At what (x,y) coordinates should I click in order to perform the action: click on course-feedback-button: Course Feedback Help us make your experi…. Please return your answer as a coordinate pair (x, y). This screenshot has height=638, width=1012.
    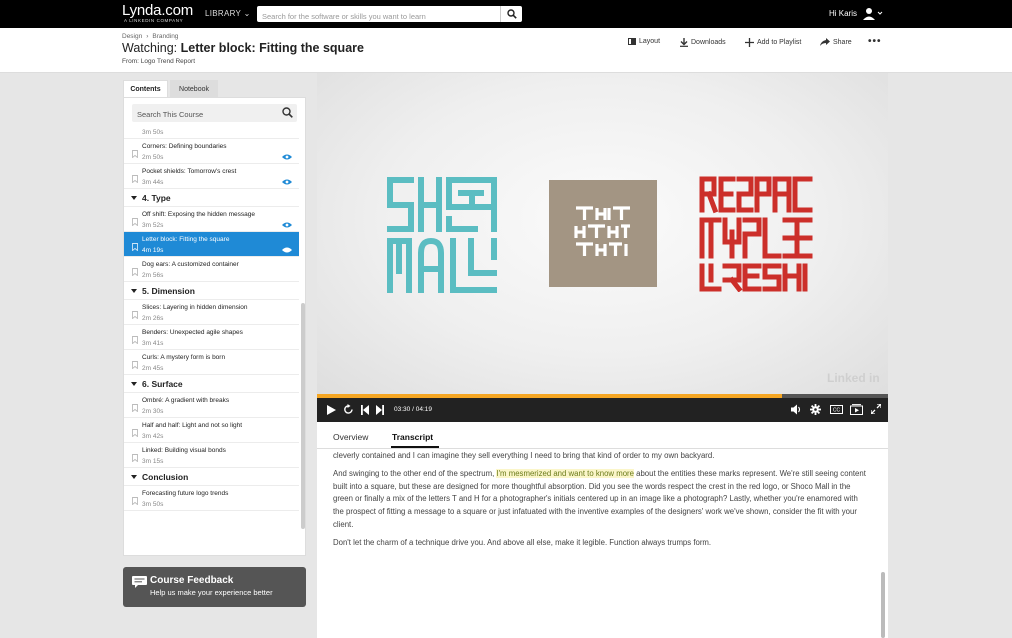
    Looking at the image, I should click on (214, 587).